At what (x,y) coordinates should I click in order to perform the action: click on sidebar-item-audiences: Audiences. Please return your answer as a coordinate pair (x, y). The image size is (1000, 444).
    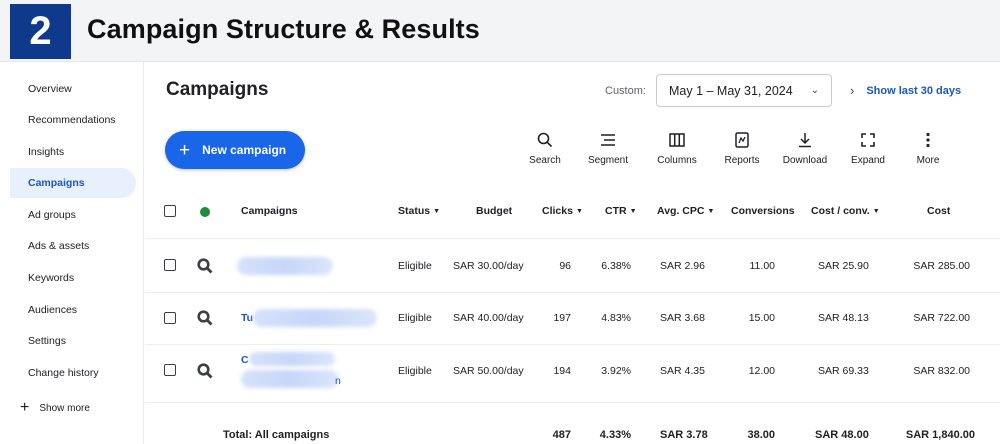
    Looking at the image, I should click on (73, 310).